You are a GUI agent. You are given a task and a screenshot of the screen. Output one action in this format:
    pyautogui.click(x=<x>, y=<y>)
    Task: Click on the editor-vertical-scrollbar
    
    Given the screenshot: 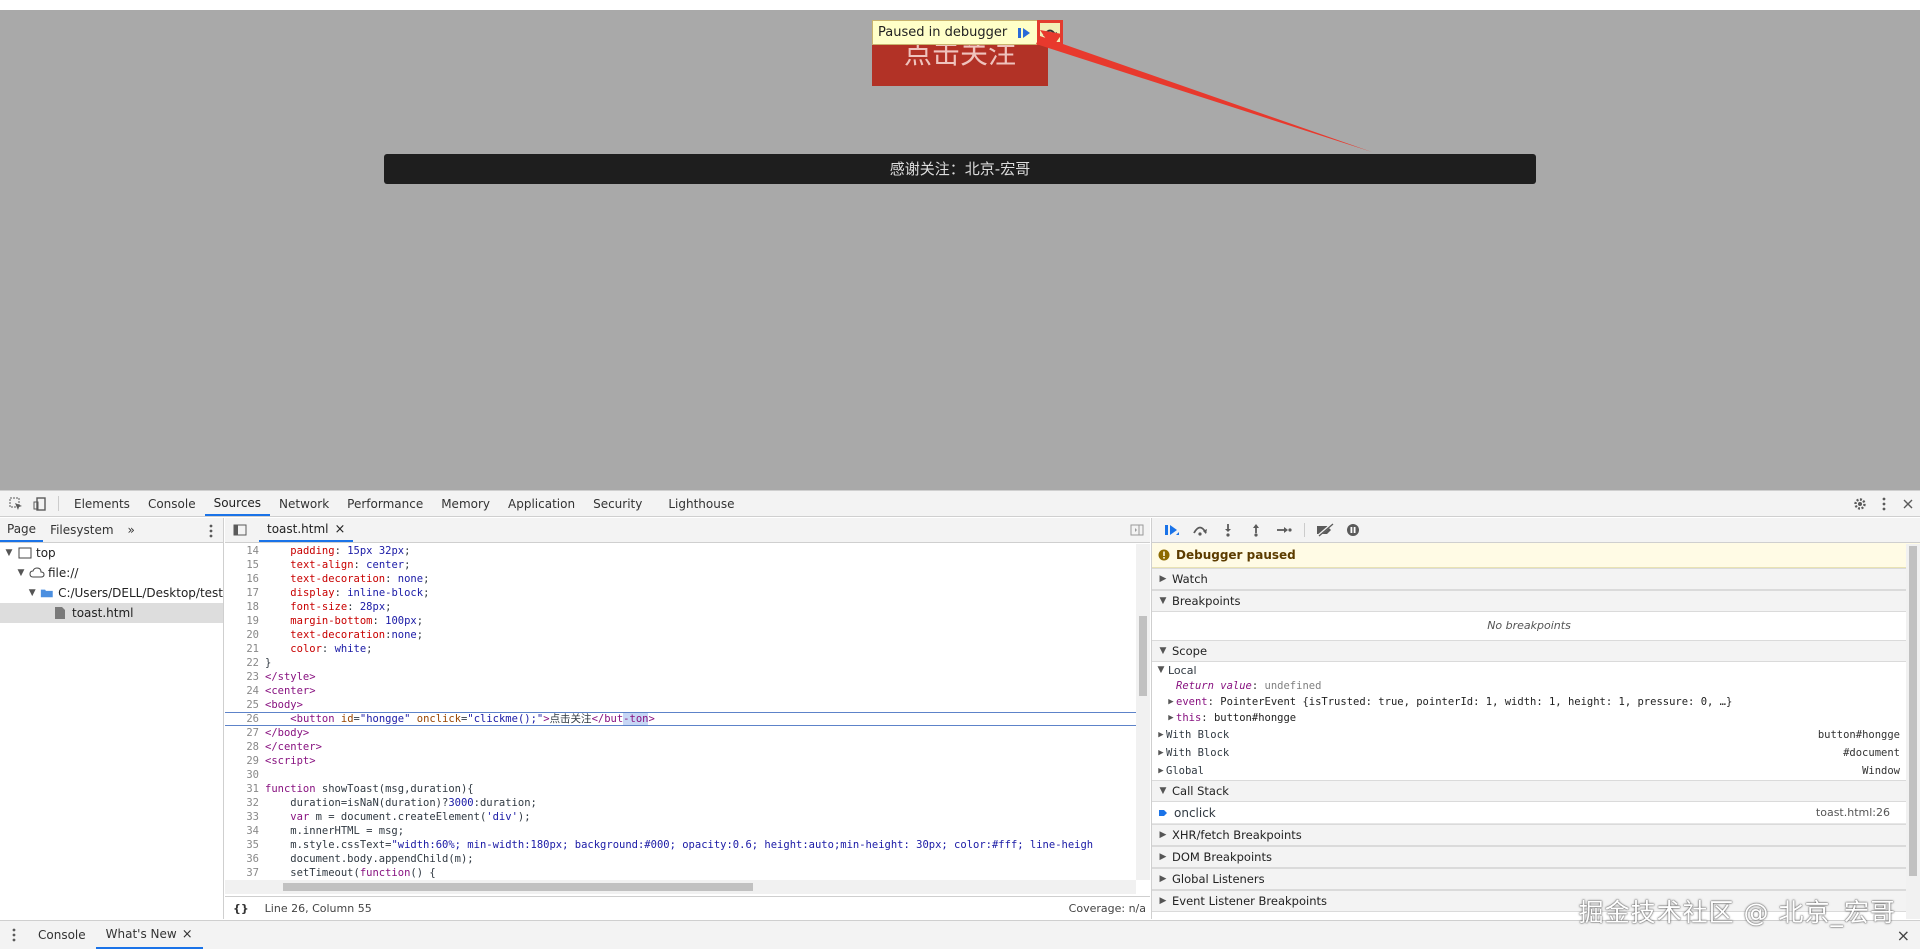 What is the action you would take?
    pyautogui.click(x=1143, y=712)
    